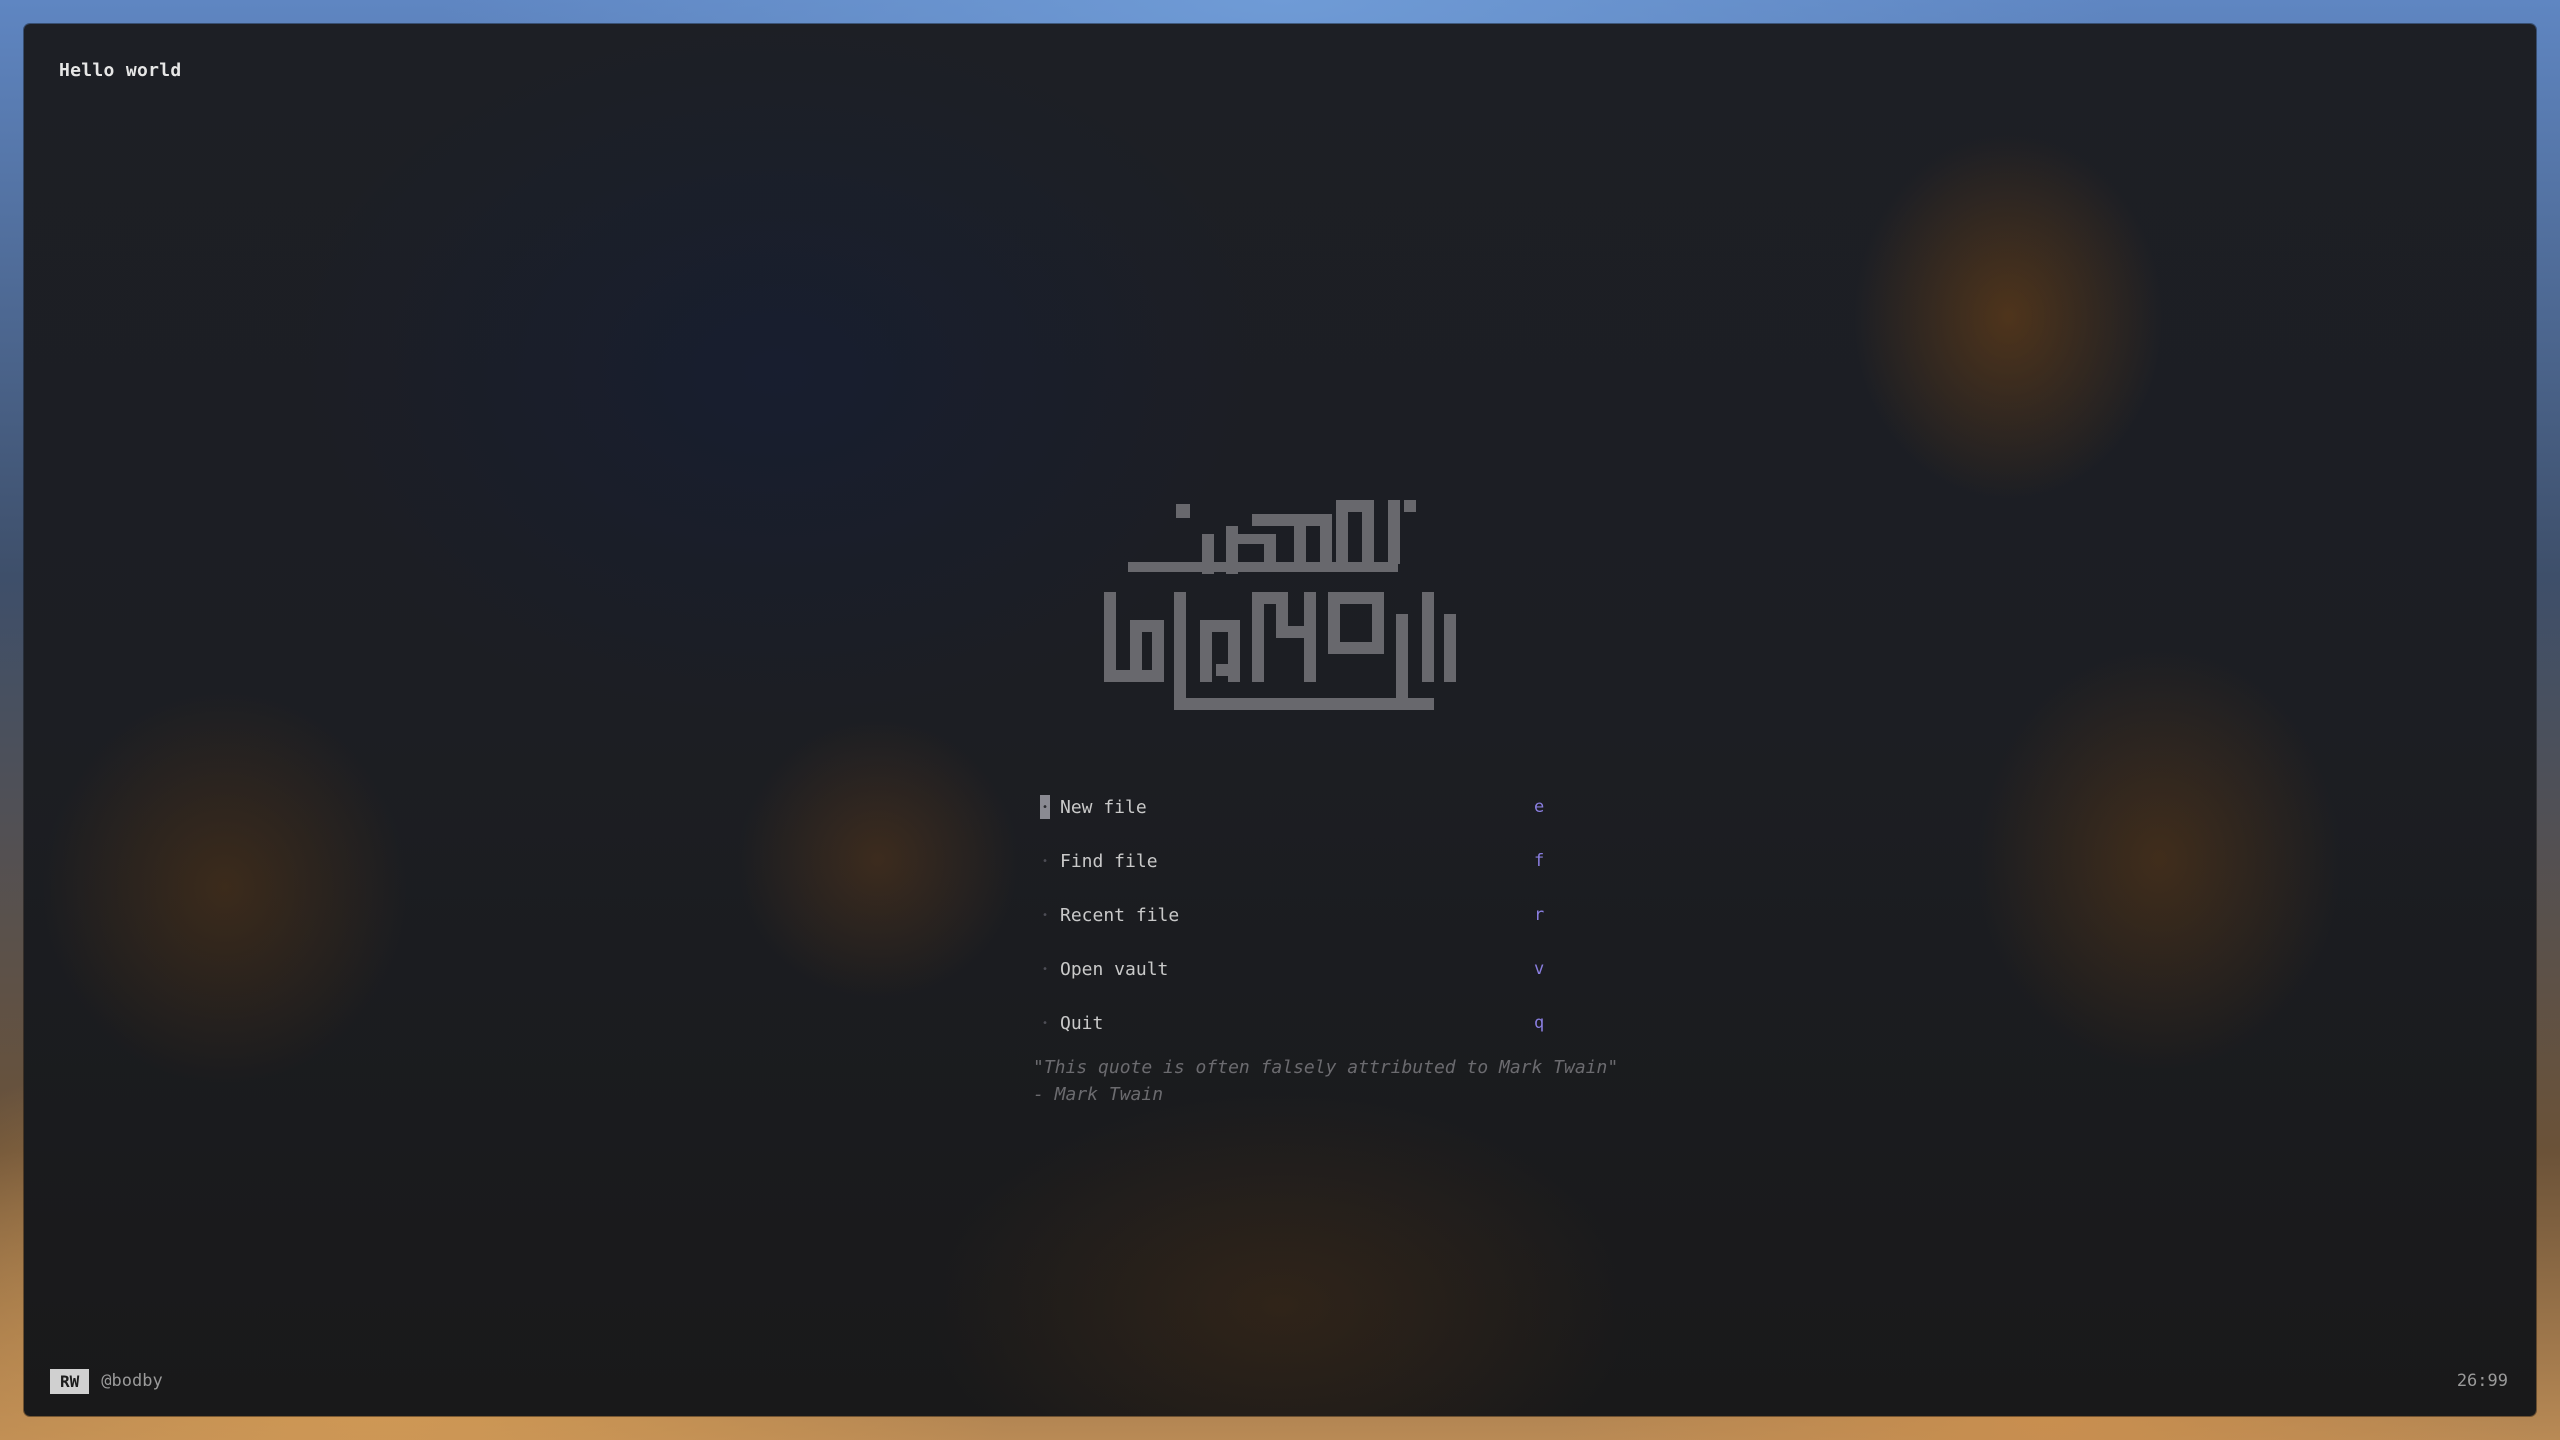  Describe the element at coordinates (1045, 807) in the screenshot. I see `cursor-marker-icon: •` at that location.